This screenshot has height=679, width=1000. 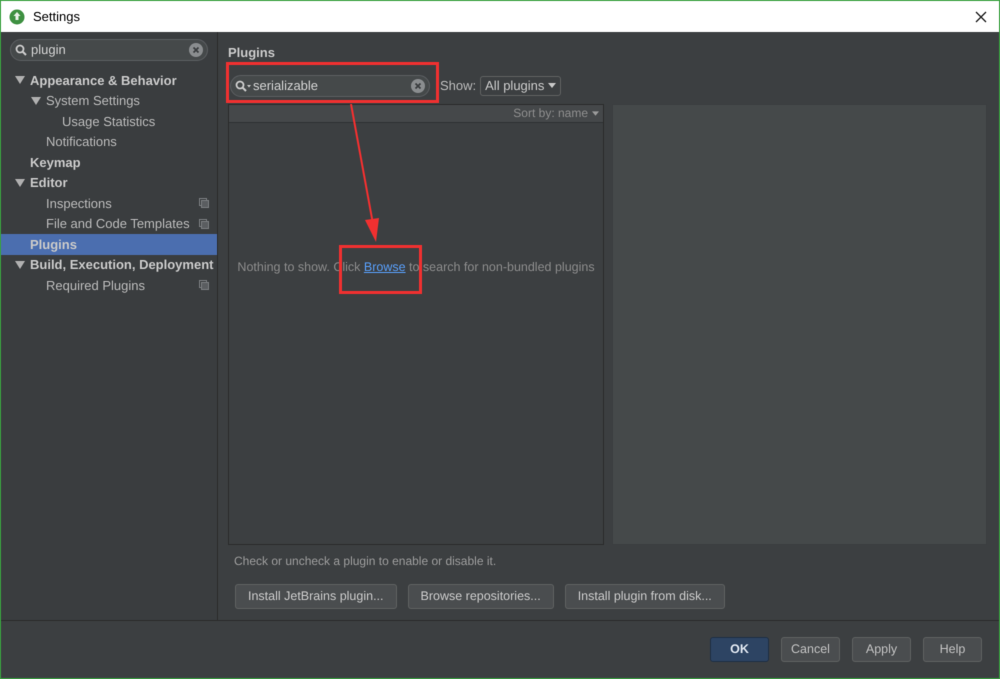 What do you see at coordinates (93, 101) in the screenshot?
I see `tree-label: System Settings` at bounding box center [93, 101].